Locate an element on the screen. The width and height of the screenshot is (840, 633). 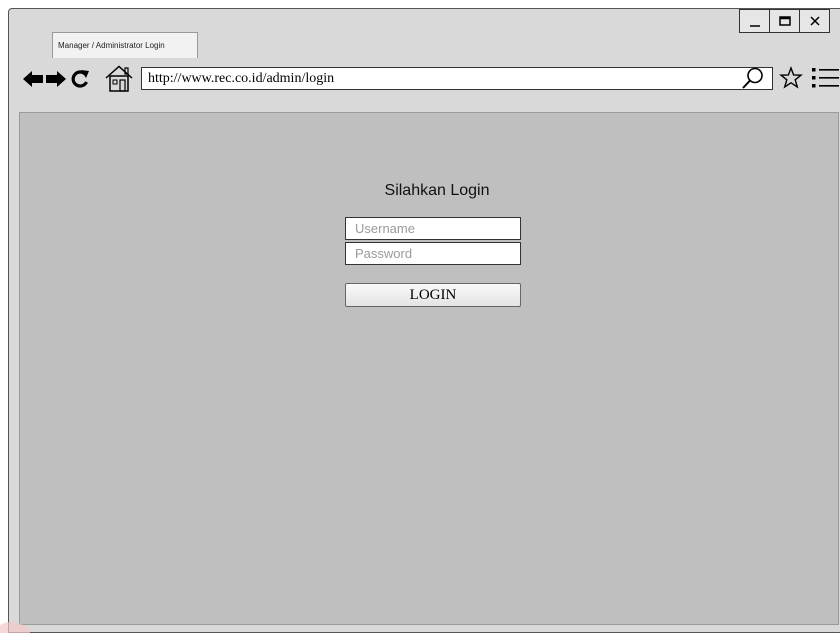
minimize-icon is located at coordinates (754, 26).